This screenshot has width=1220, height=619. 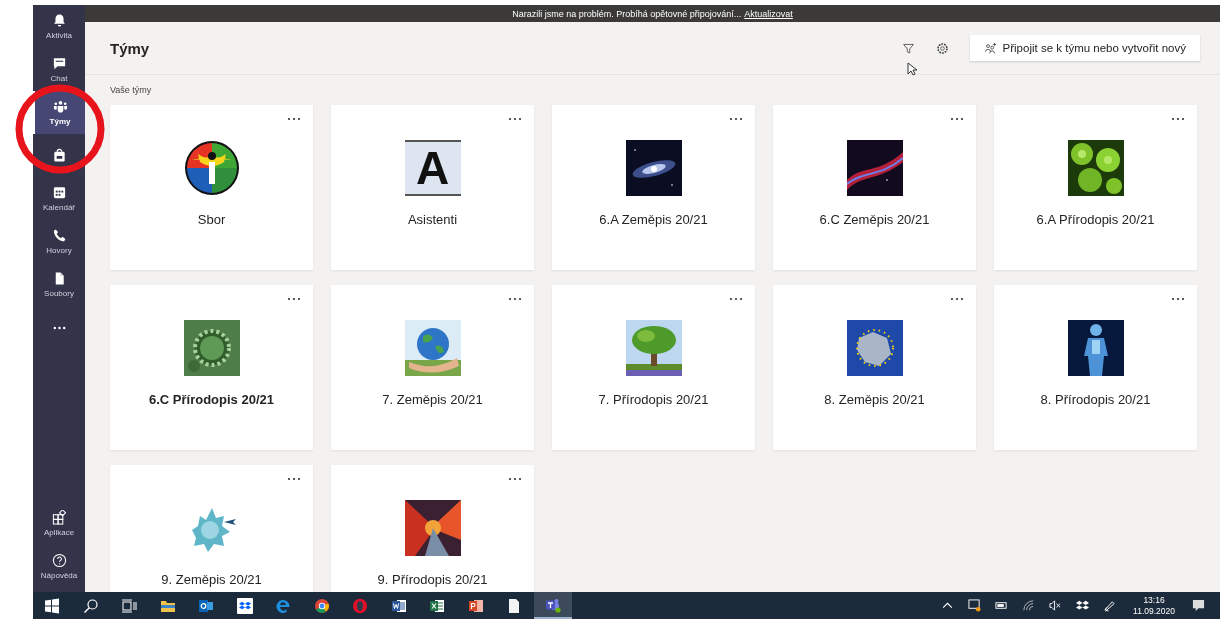 What do you see at coordinates (1110, 605) in the screenshot?
I see `pen-icon` at bounding box center [1110, 605].